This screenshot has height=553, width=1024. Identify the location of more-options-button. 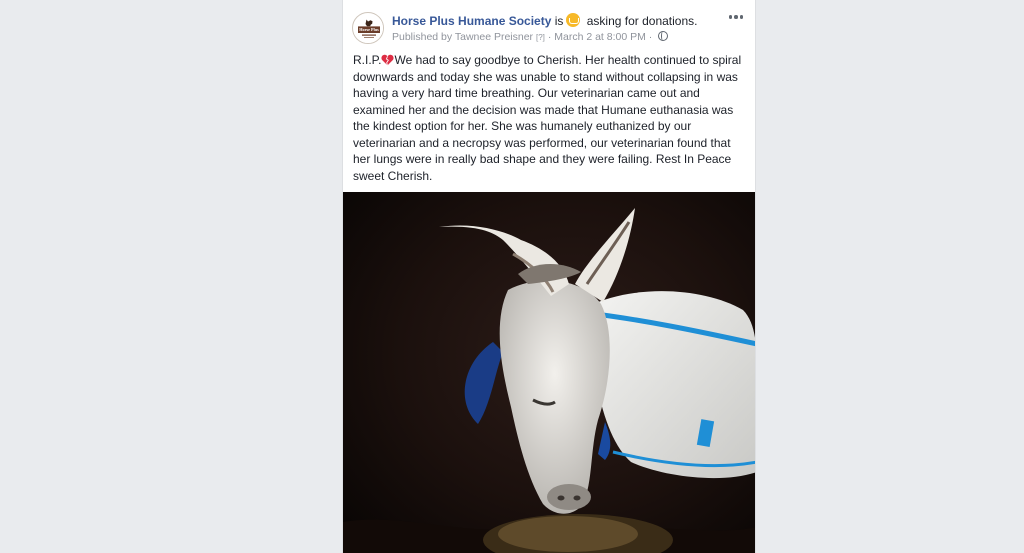
(736, 17).